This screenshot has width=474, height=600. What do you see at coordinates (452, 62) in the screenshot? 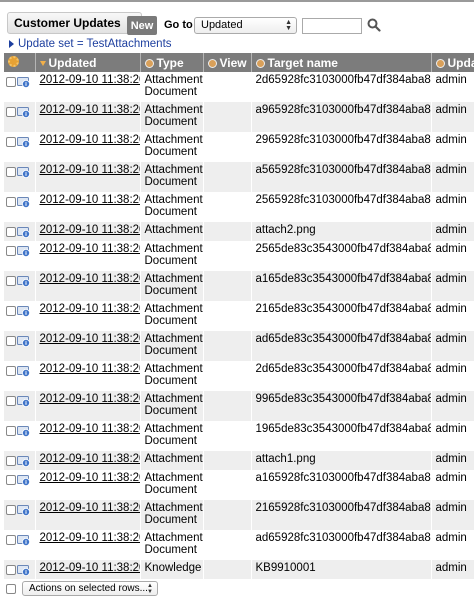
I see `column-header-updated-by: Upda` at bounding box center [452, 62].